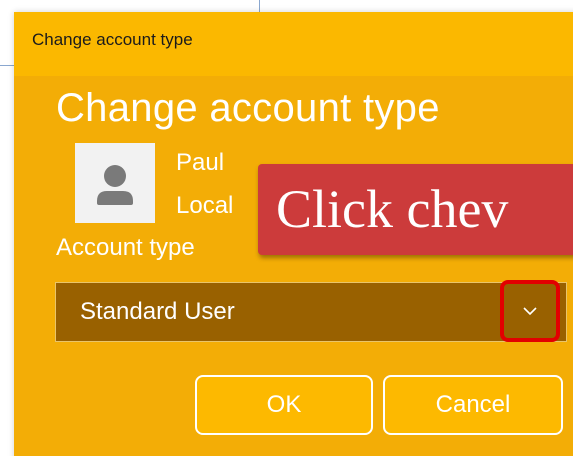 The image size is (573, 456). Describe the element at coordinates (248, 108) in the screenshot. I see `dialog-heading: Change account type` at that location.